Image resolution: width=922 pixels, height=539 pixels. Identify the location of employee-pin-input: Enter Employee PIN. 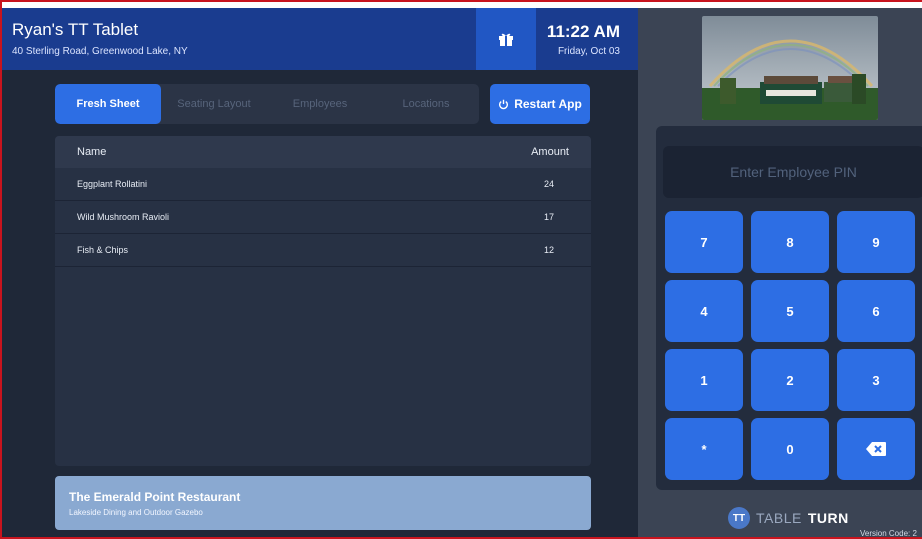
(792, 172).